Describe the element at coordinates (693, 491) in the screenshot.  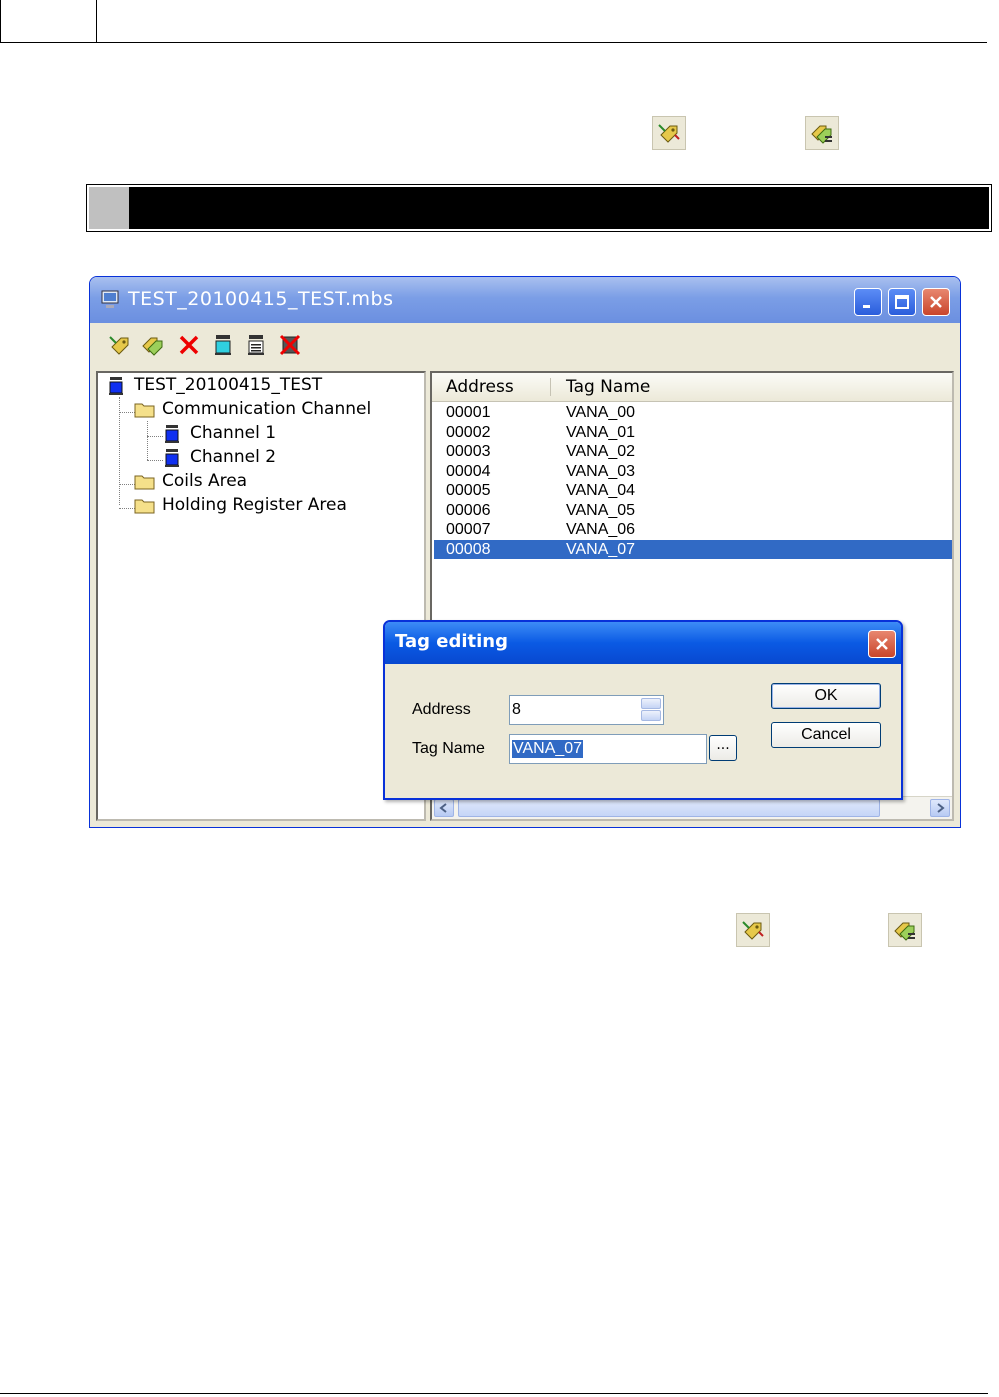
I see `table-row: 00005 VANA_04` at that location.